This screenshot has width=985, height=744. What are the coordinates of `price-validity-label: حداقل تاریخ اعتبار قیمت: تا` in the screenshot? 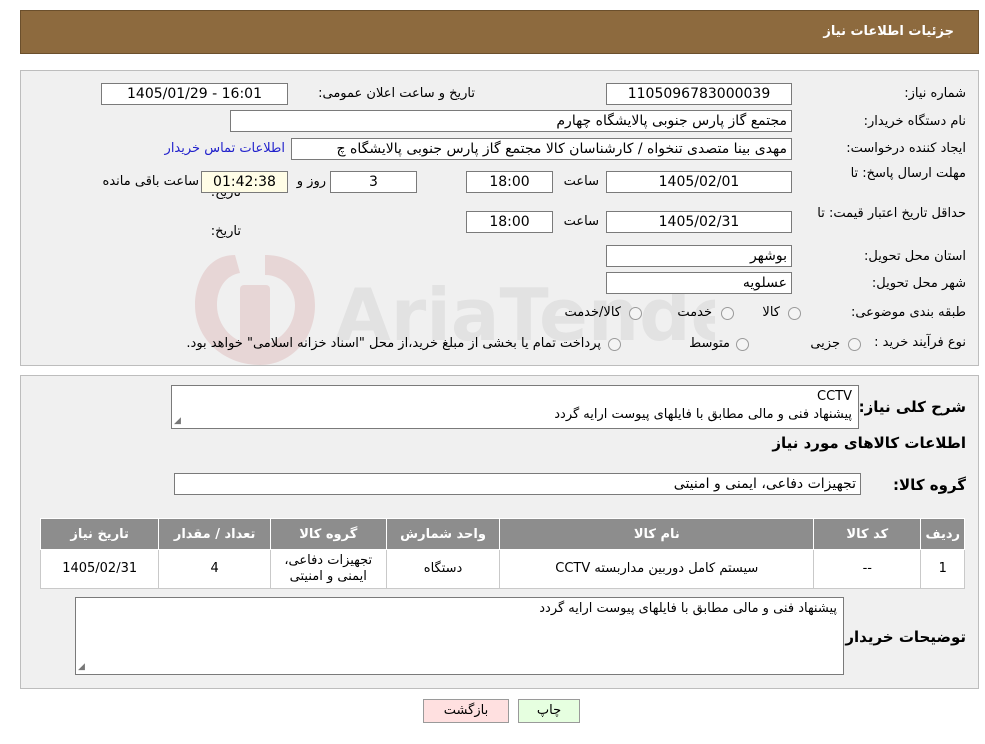 It's located at (891, 213).